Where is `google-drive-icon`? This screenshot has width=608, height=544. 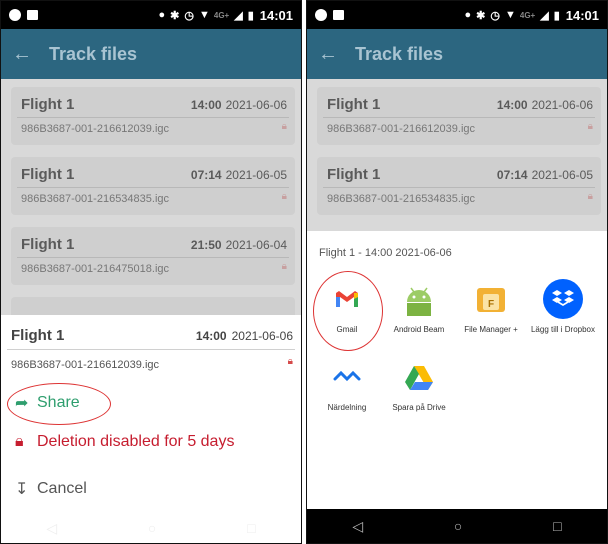 google-drive-icon is located at coordinates (419, 377).